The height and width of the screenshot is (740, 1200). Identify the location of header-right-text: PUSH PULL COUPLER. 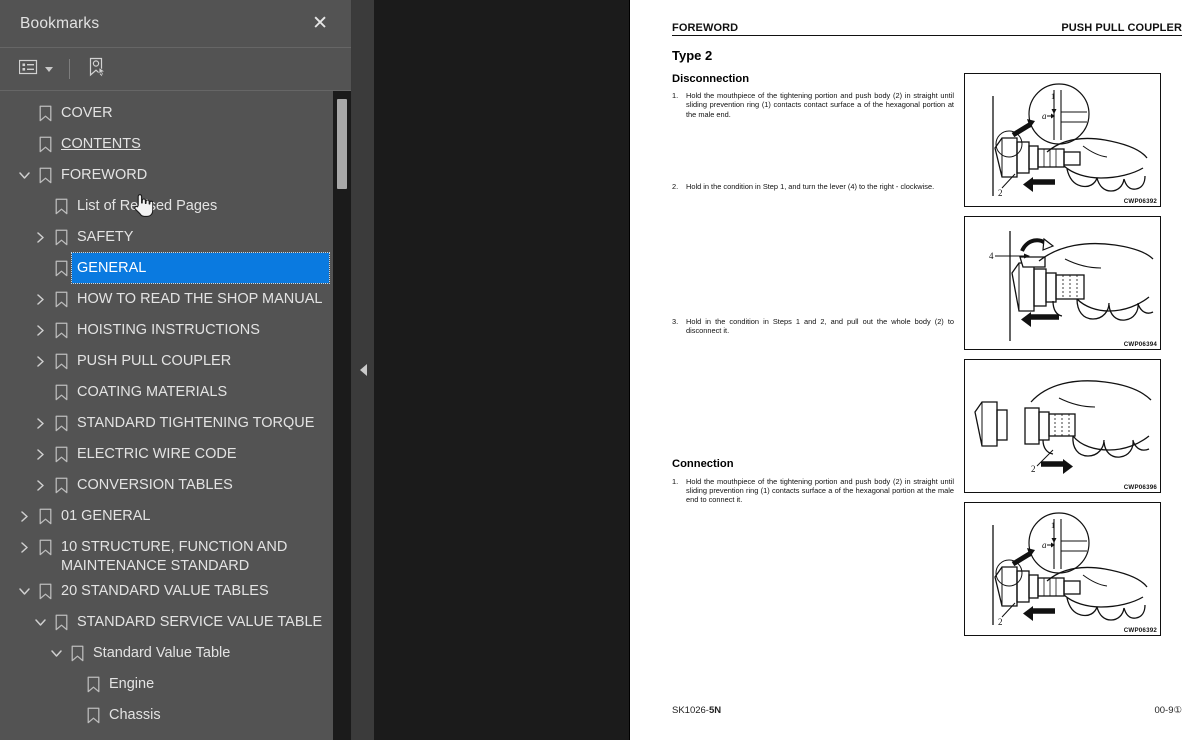
(1121, 28).